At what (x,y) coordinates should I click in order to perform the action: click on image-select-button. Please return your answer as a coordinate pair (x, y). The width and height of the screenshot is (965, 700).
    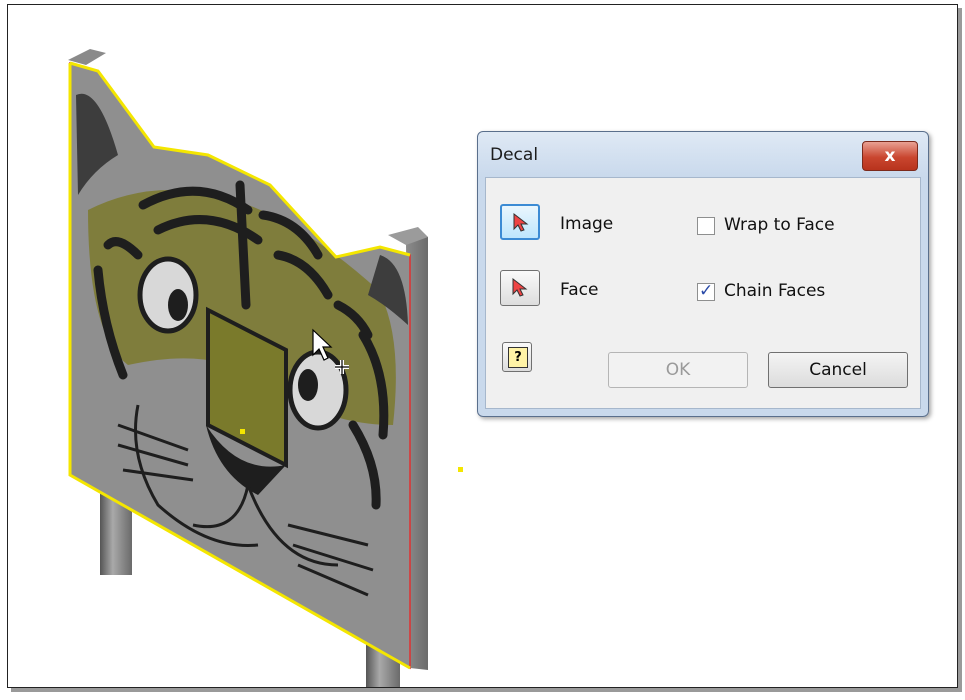
    Looking at the image, I should click on (520, 222).